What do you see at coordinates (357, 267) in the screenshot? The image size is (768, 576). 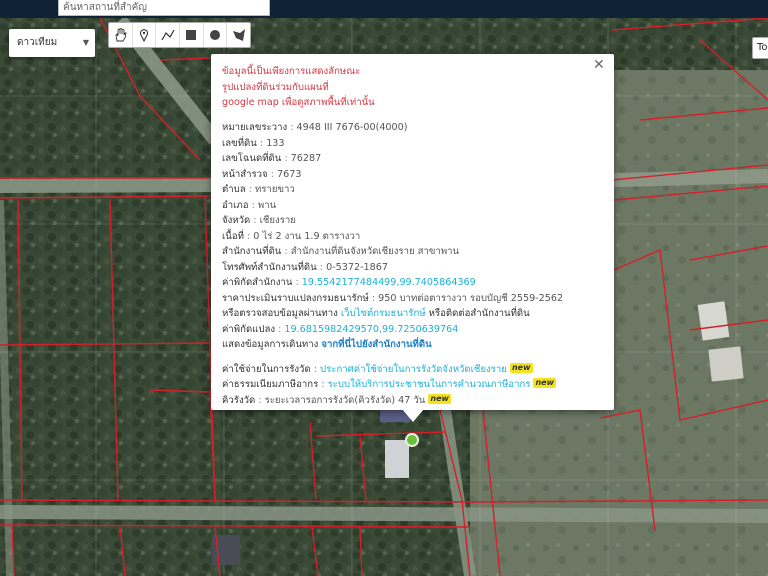 I see `field-value: 0-5372-1867` at bounding box center [357, 267].